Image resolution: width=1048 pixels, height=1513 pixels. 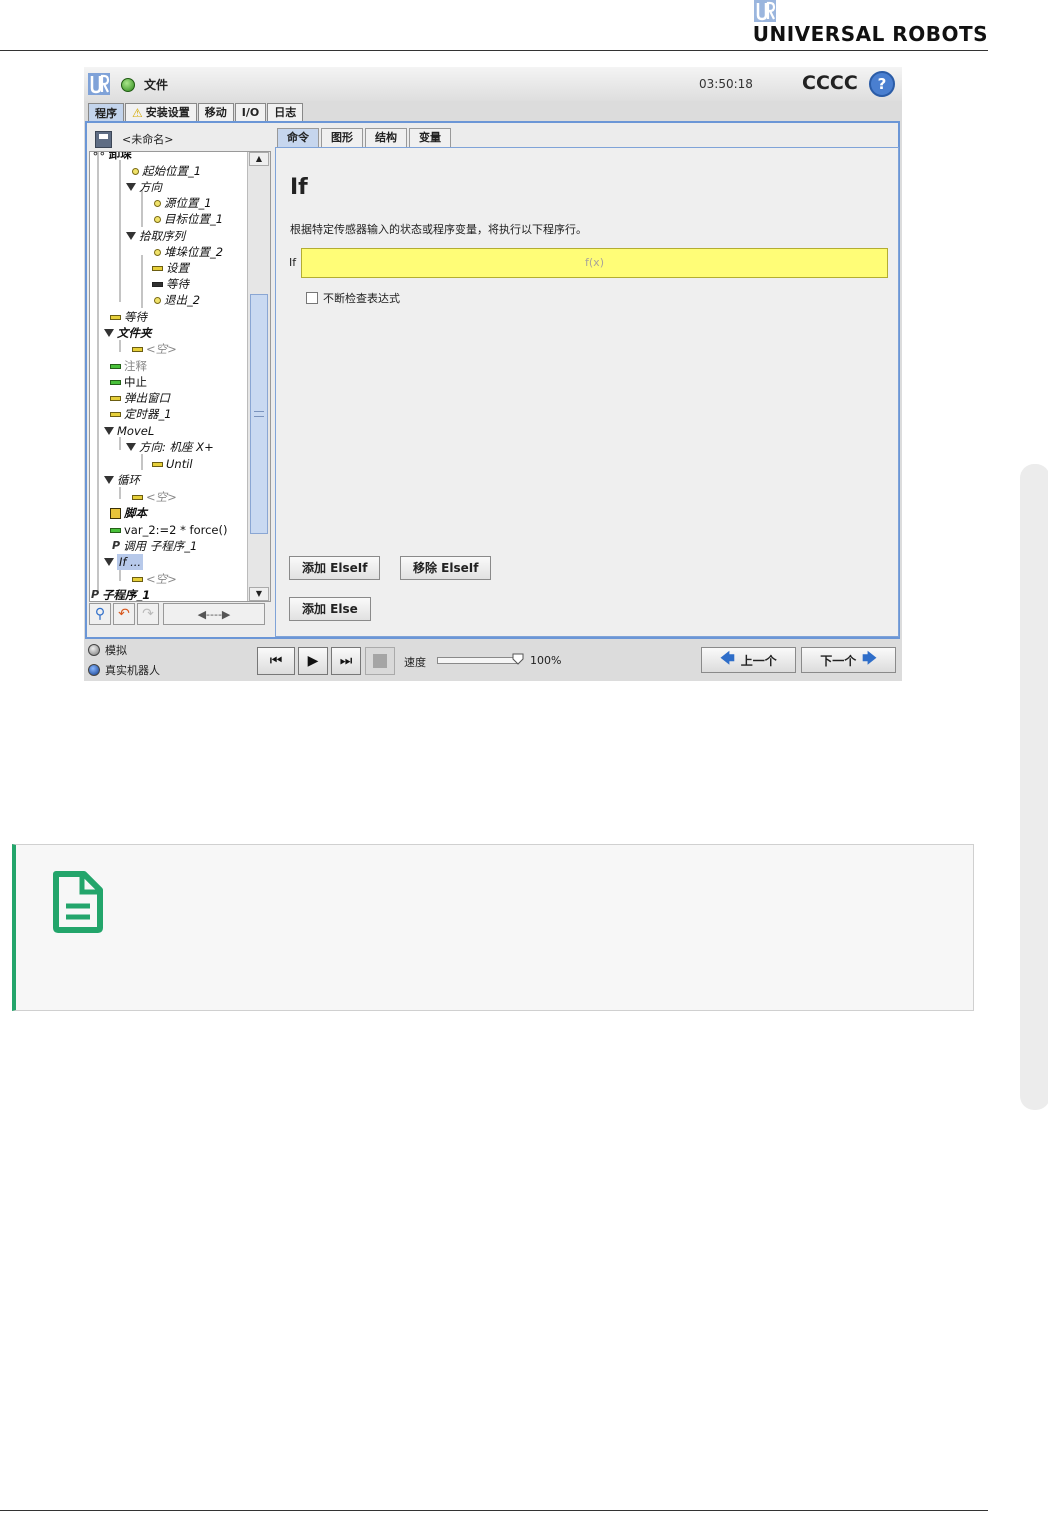 What do you see at coordinates (726, 84) in the screenshot?
I see `clock: 03:50:18` at bounding box center [726, 84].